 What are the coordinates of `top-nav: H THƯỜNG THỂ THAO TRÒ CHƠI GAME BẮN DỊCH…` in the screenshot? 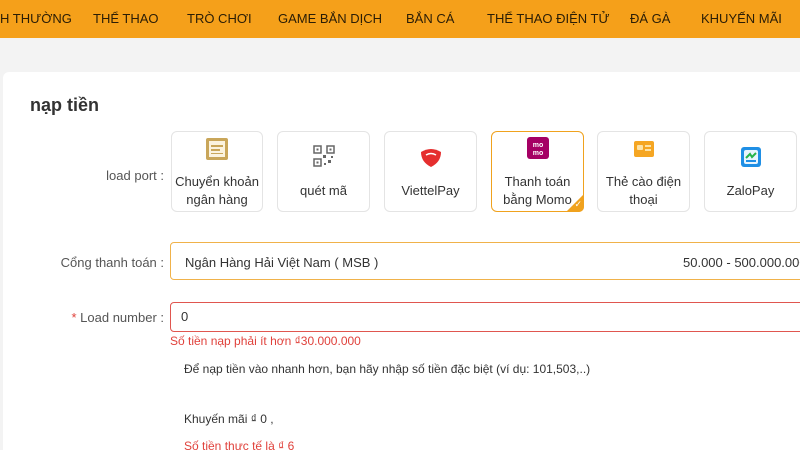 It's located at (400, 19).